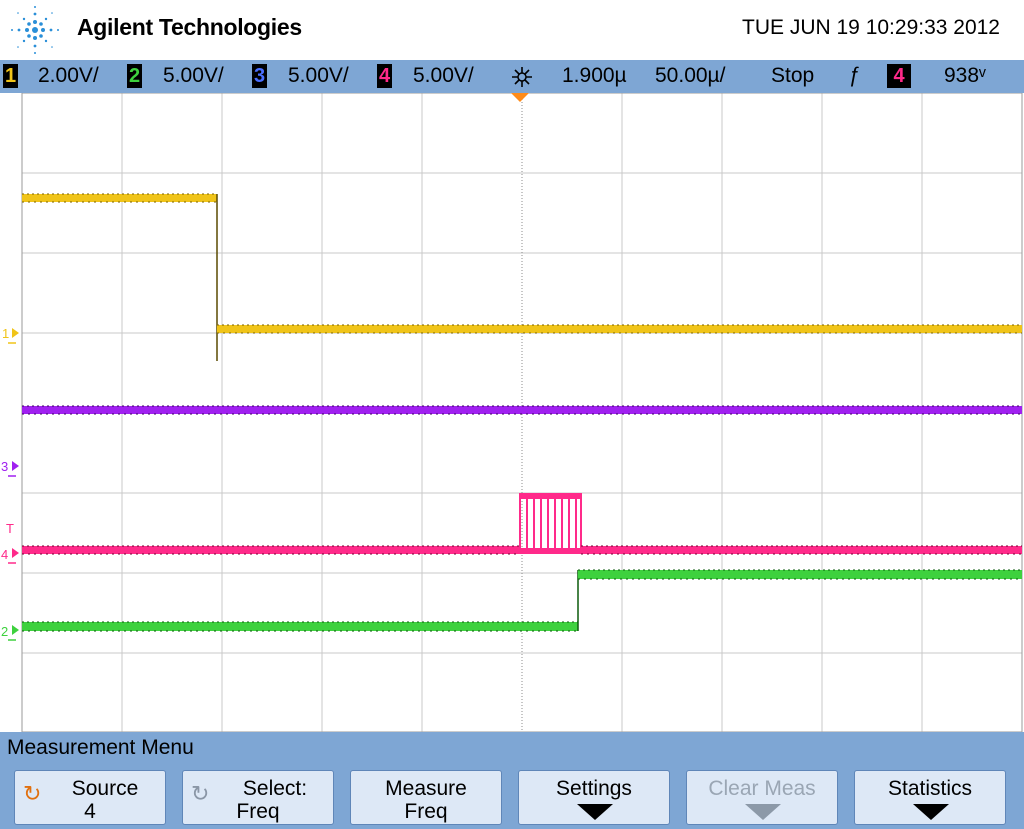 Image resolution: width=1024 pixels, height=829 pixels. I want to click on svg-text: T, so click(10, 528).